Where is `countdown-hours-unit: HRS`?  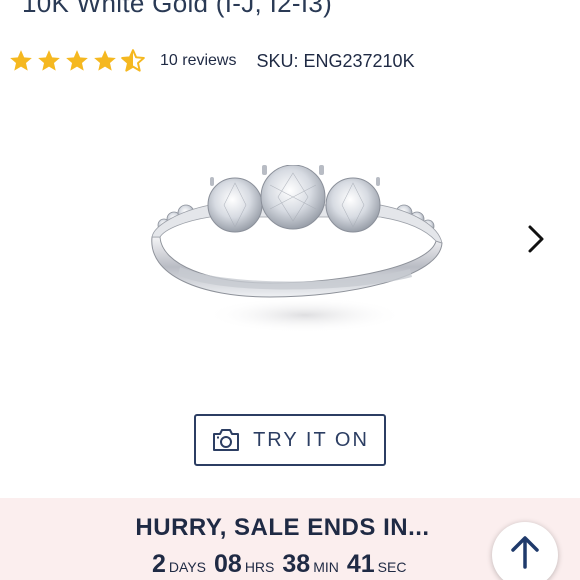
countdown-hours-unit: HRS is located at coordinates (259, 567).